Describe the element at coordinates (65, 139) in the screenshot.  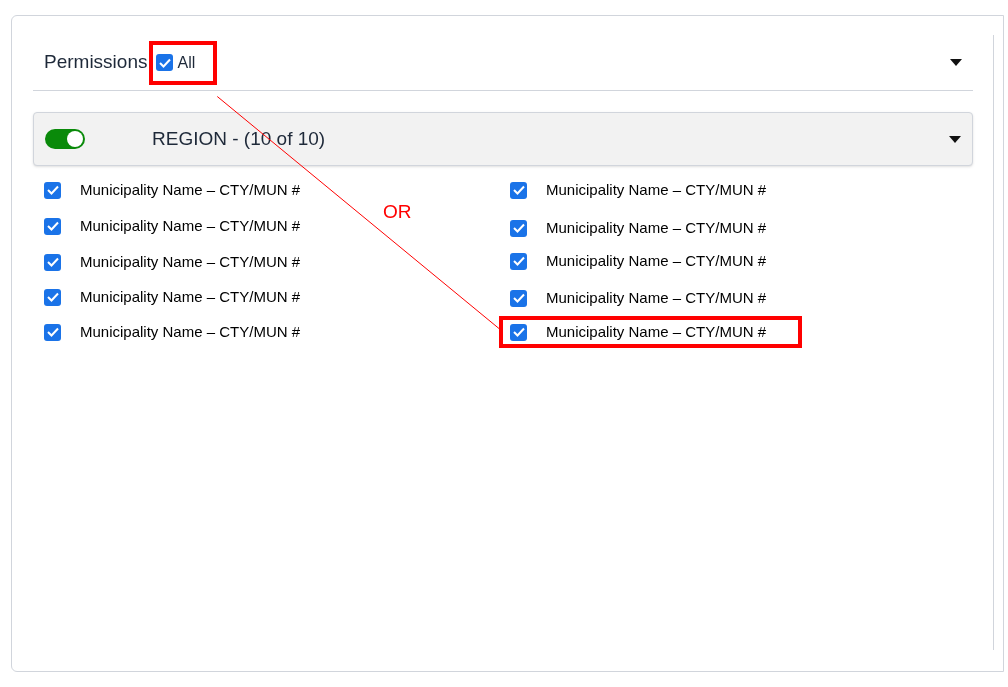
I see `toggle-switch` at that location.